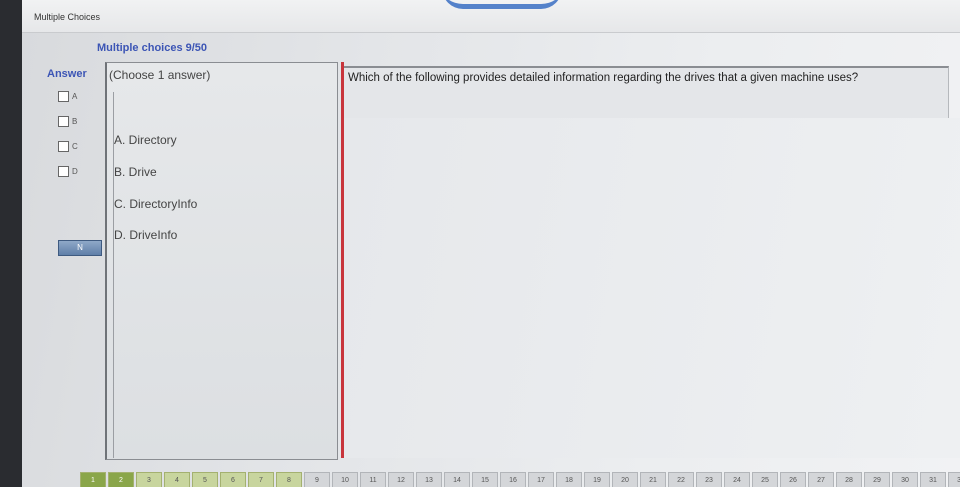 The width and height of the screenshot is (960, 487). What do you see at coordinates (149, 479) in the screenshot?
I see `page-button: 3` at bounding box center [149, 479].